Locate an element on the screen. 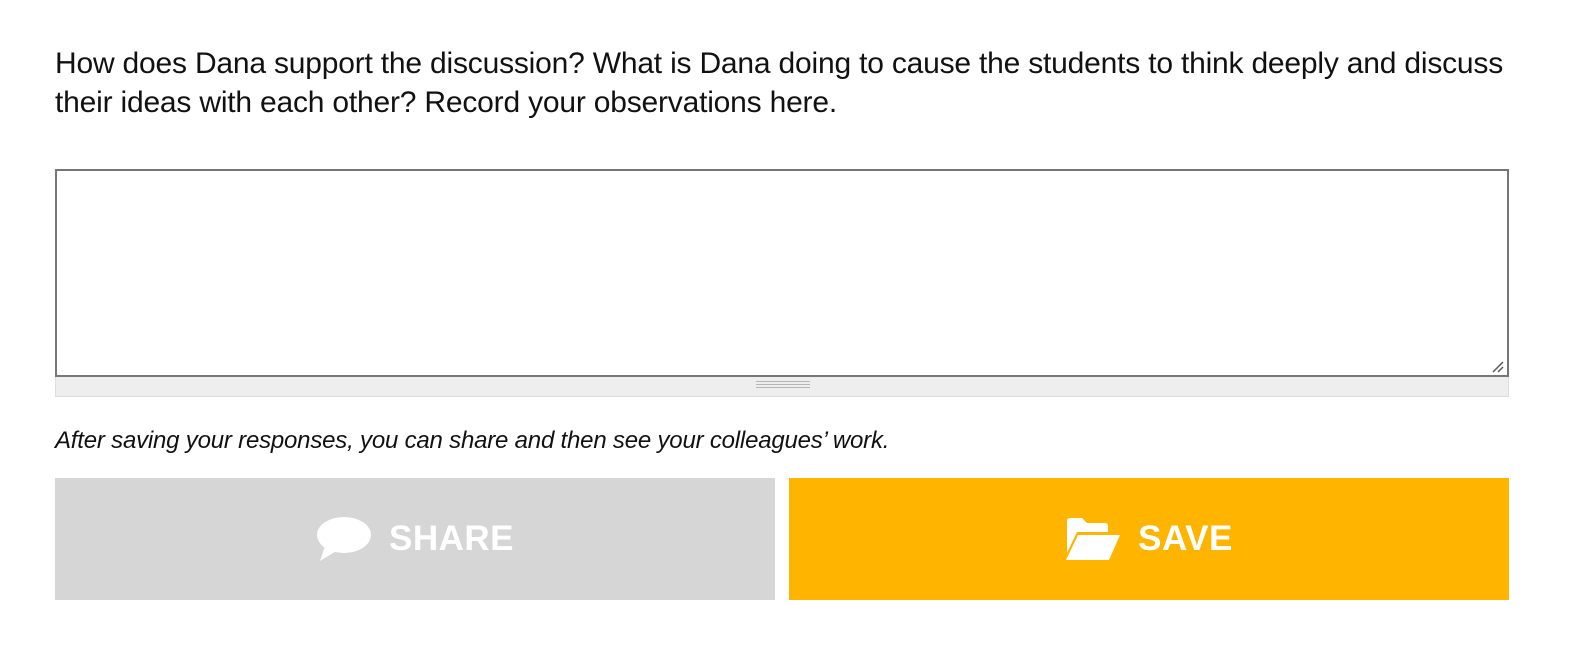  resize-handle-icon is located at coordinates (1497, 366).